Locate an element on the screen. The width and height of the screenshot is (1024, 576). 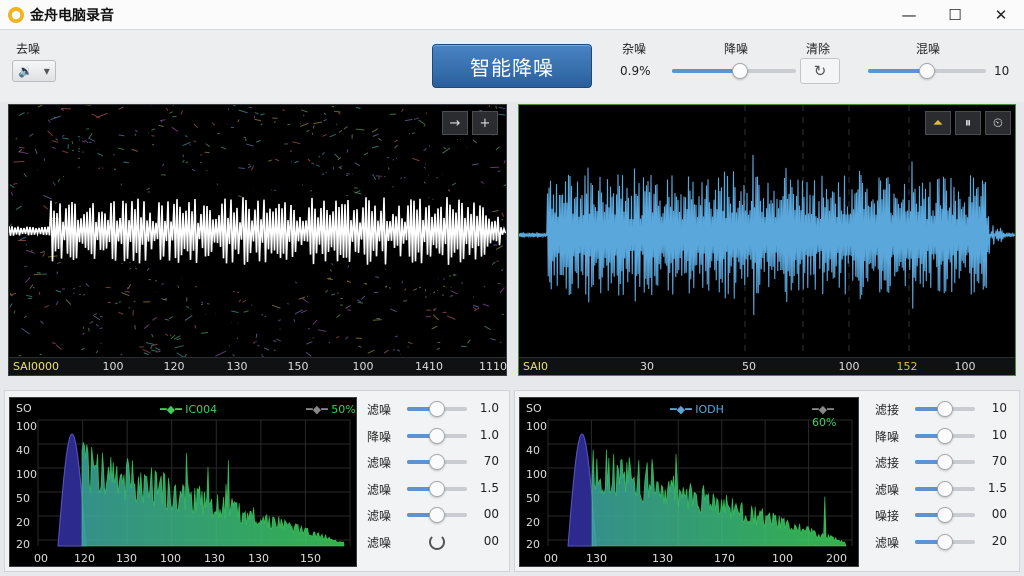
control-row: 降噪 1.0 is located at coordinates (433, 436).